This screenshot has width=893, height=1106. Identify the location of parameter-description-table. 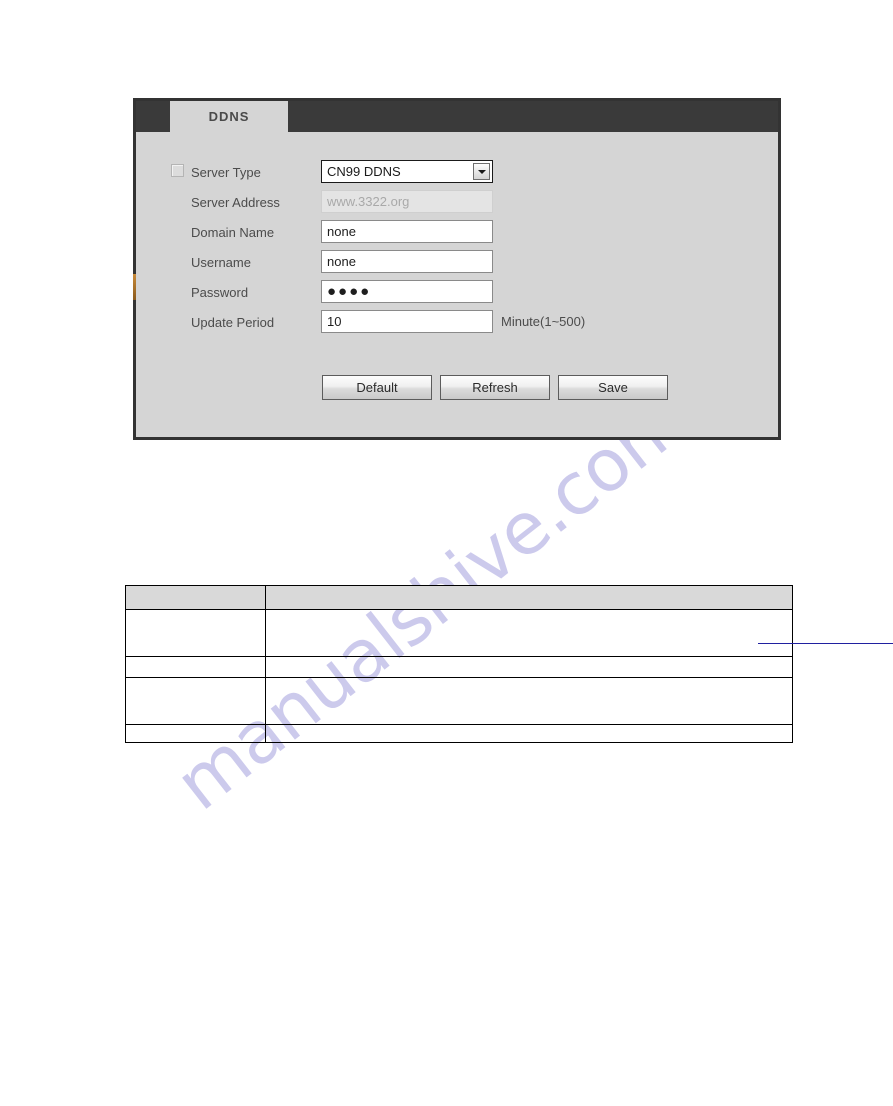
(509, 664).